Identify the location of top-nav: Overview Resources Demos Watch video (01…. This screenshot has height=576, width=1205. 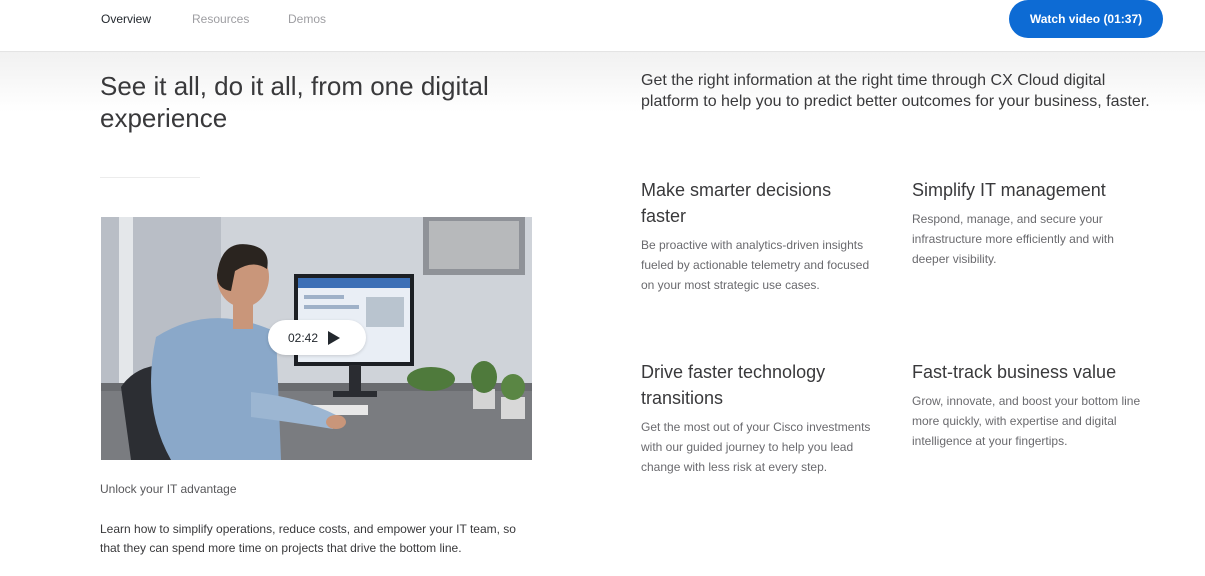
(602, 26).